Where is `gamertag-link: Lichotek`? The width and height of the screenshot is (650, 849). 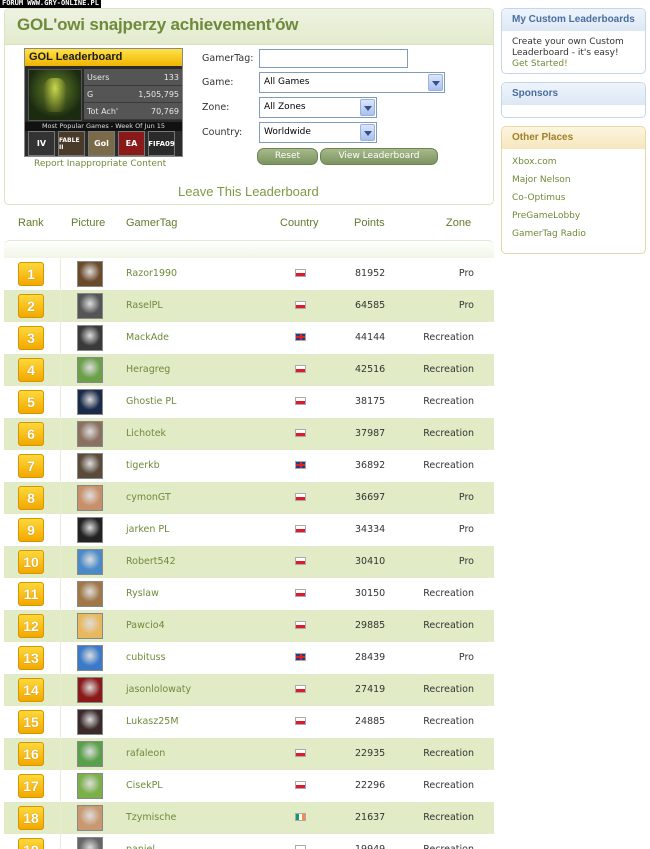 gamertag-link: Lichotek is located at coordinates (146, 433).